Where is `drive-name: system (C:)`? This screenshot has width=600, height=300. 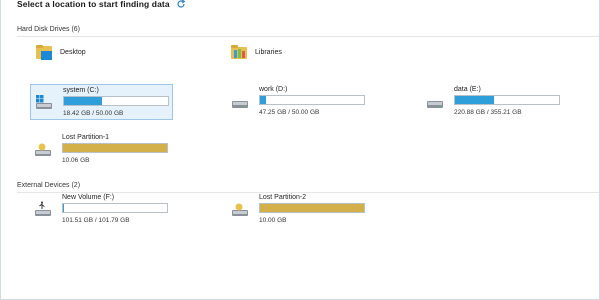
drive-name: system (C:) is located at coordinates (81, 90).